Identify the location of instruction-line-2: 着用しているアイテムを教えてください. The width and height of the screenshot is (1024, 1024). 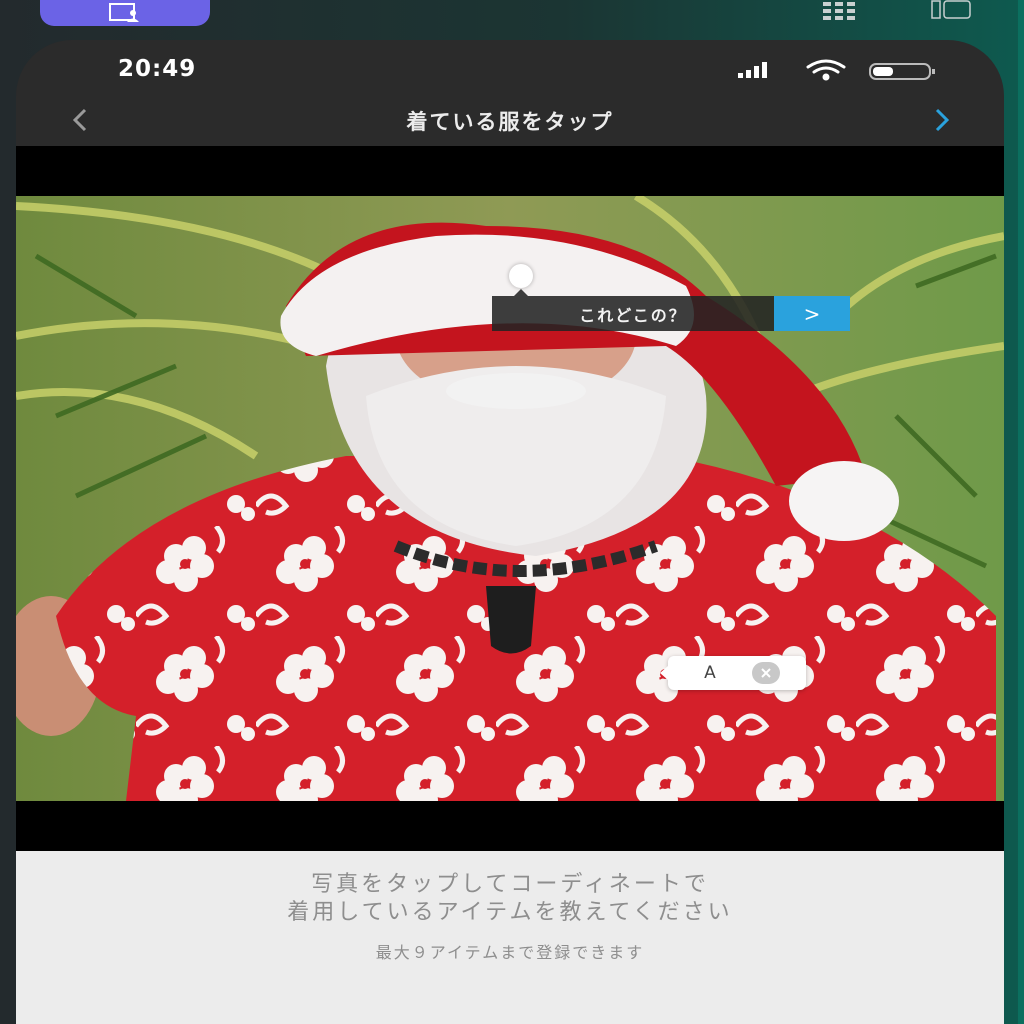
(510, 912).